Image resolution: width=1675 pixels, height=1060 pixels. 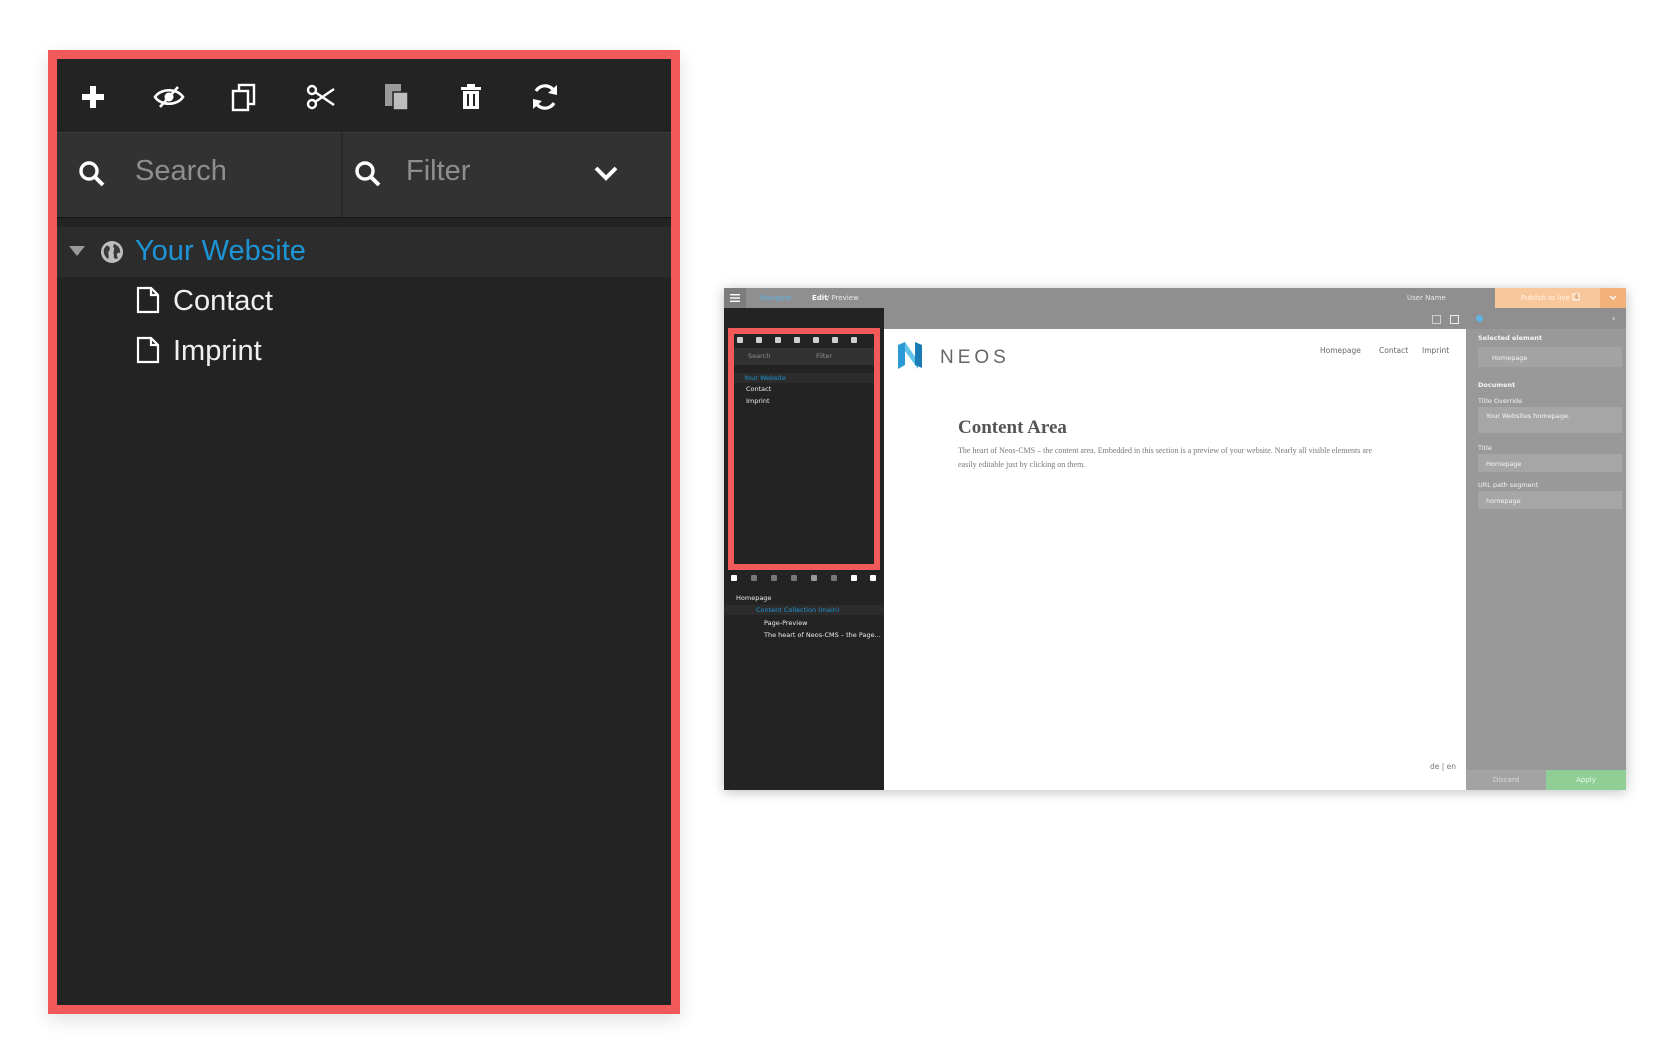 I want to click on publish-label: Publish to live, so click(x=1545, y=298).